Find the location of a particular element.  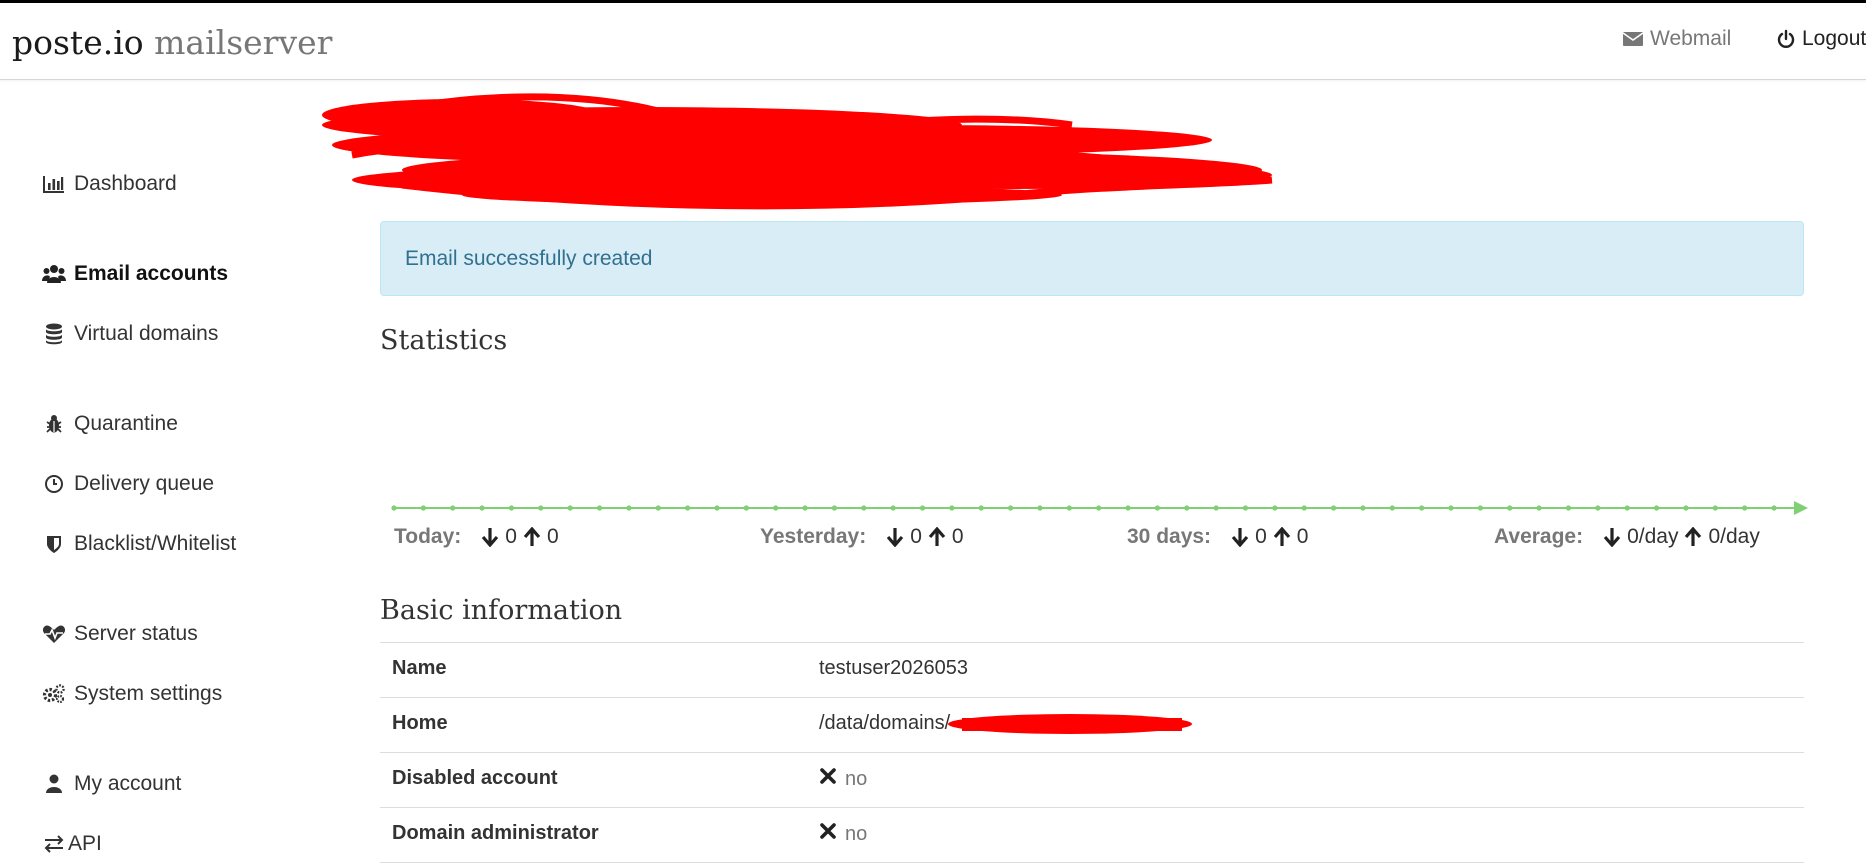

sidebar-item-label: System settings is located at coordinates (148, 693).